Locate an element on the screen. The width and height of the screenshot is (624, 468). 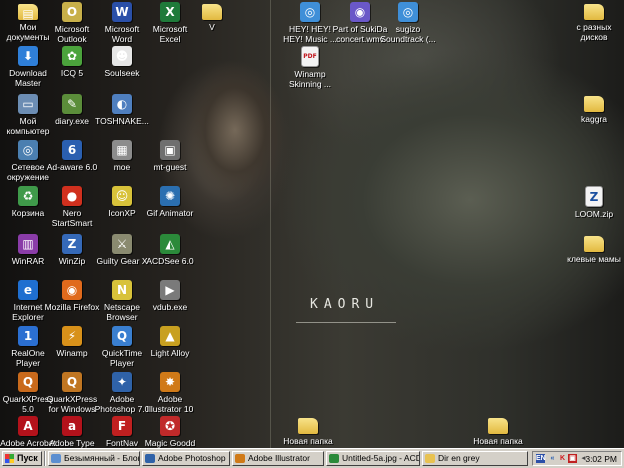
taskbar-button: Adobe Illustrator is located at coordinates (278, 458).